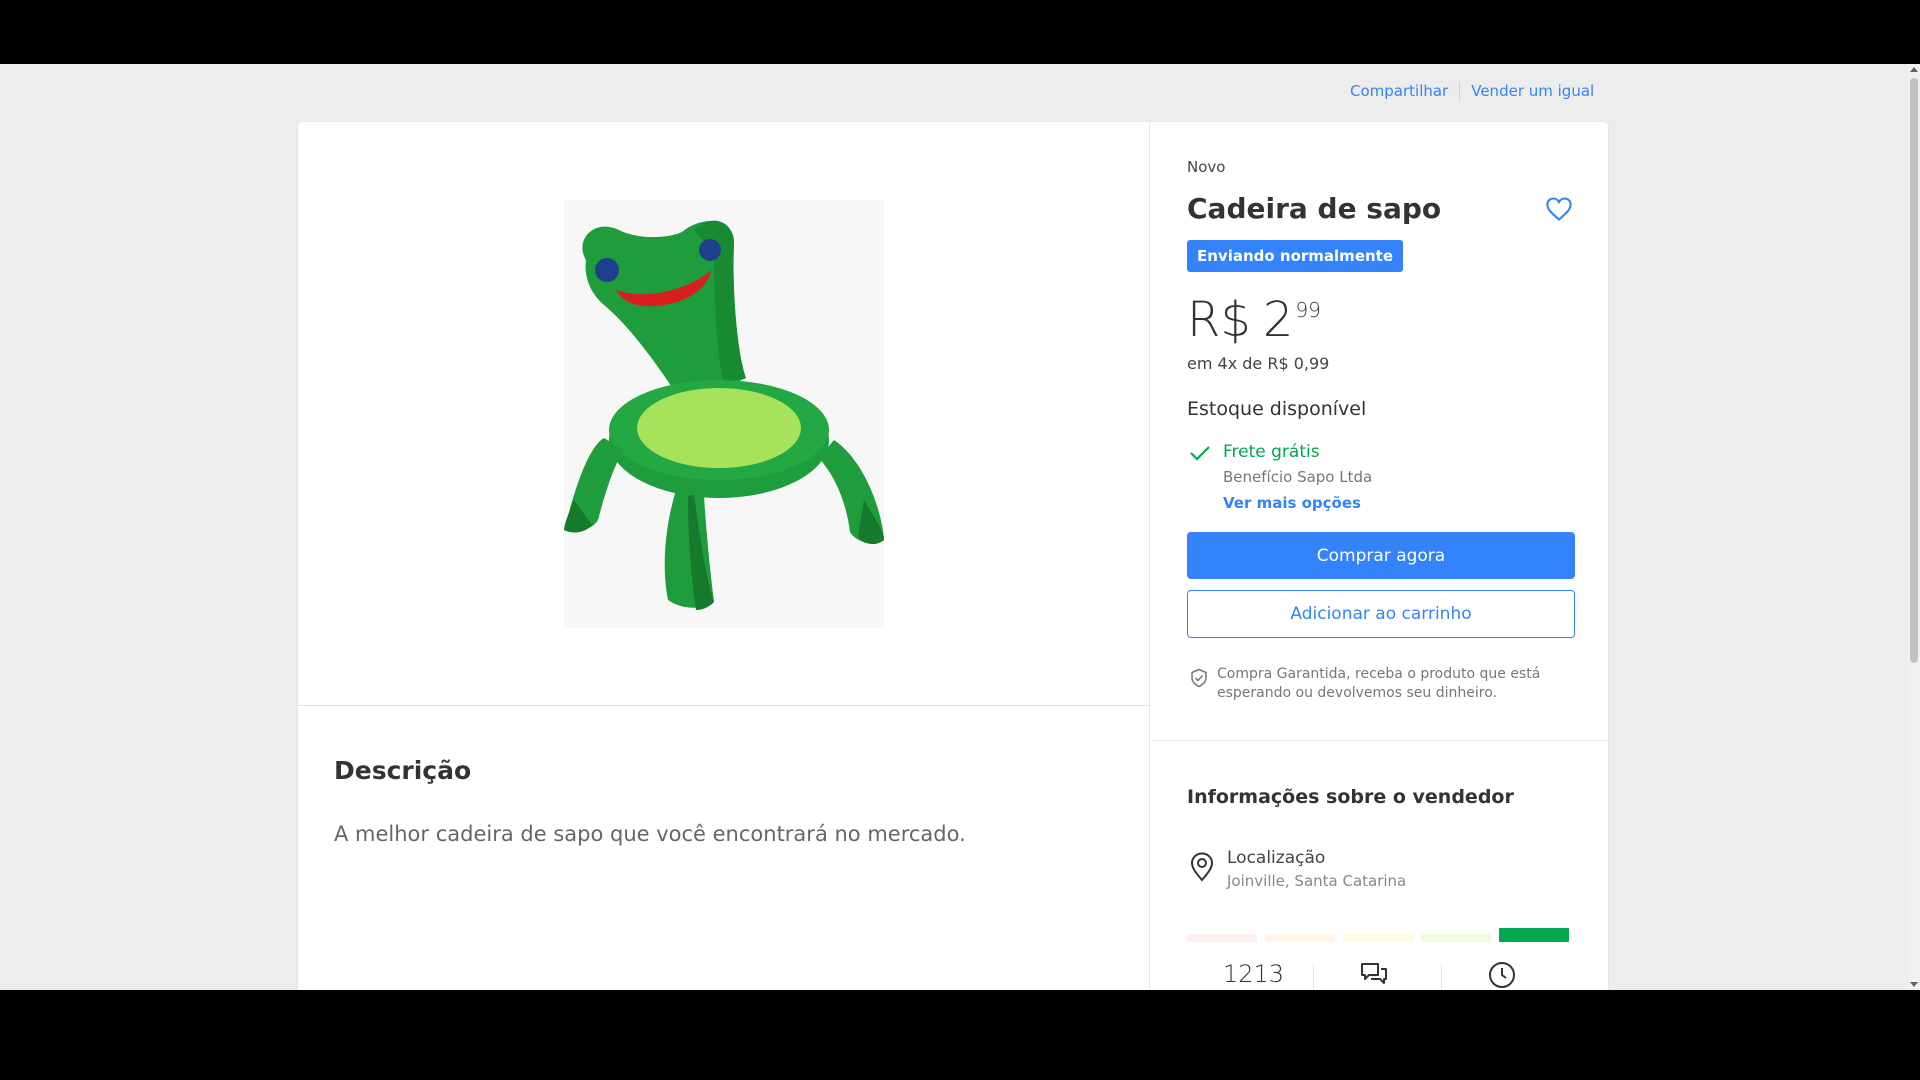 Image resolution: width=1920 pixels, height=1080 pixels. What do you see at coordinates (1914, 370) in the screenshot?
I see `scrollbar-thumb` at bounding box center [1914, 370].